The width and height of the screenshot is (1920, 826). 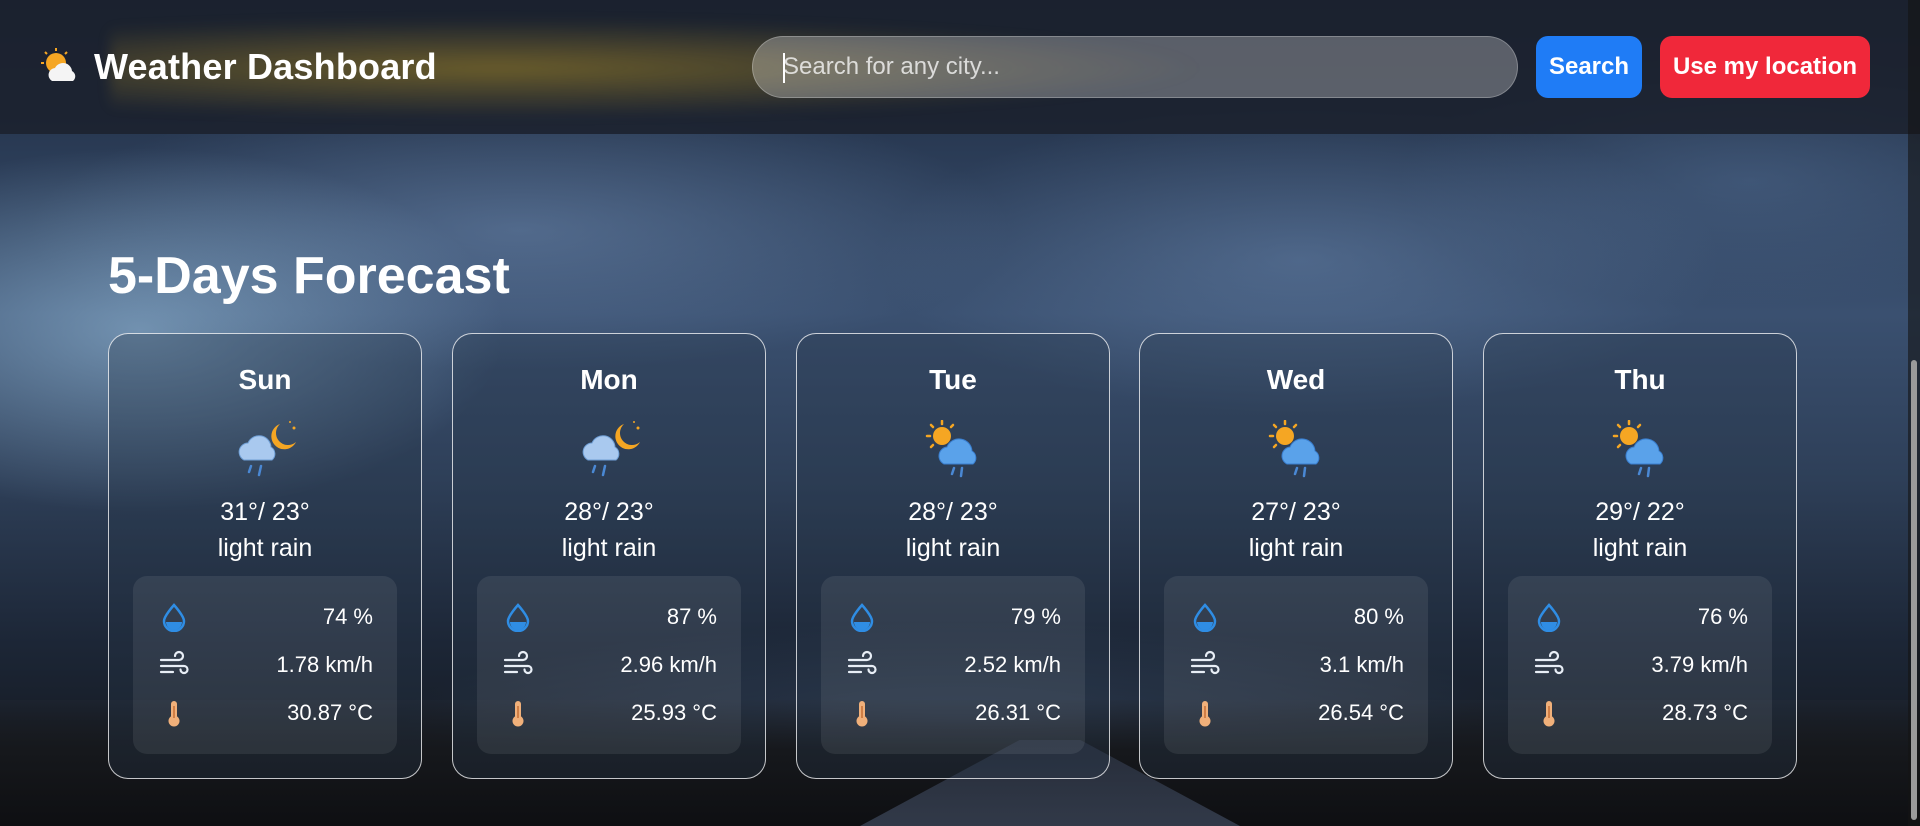 I want to click on wind-row: 2.52 km/h, so click(x=954, y=665).